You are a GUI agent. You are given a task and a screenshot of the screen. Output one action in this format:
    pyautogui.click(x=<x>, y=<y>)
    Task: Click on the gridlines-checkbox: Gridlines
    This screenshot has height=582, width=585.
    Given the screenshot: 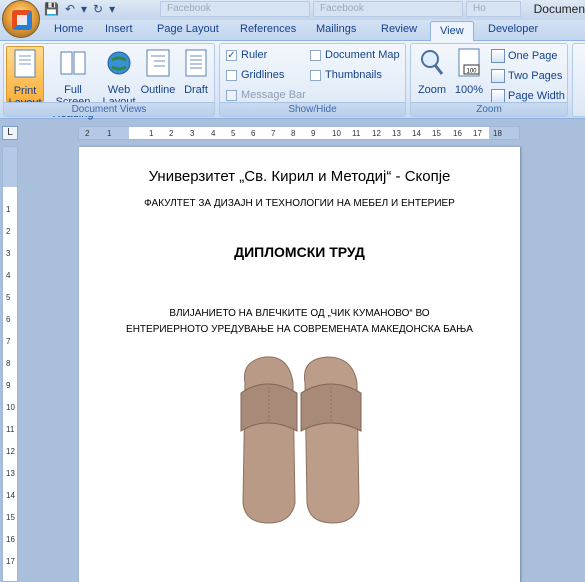 What is the action you would take?
    pyautogui.click(x=255, y=75)
    